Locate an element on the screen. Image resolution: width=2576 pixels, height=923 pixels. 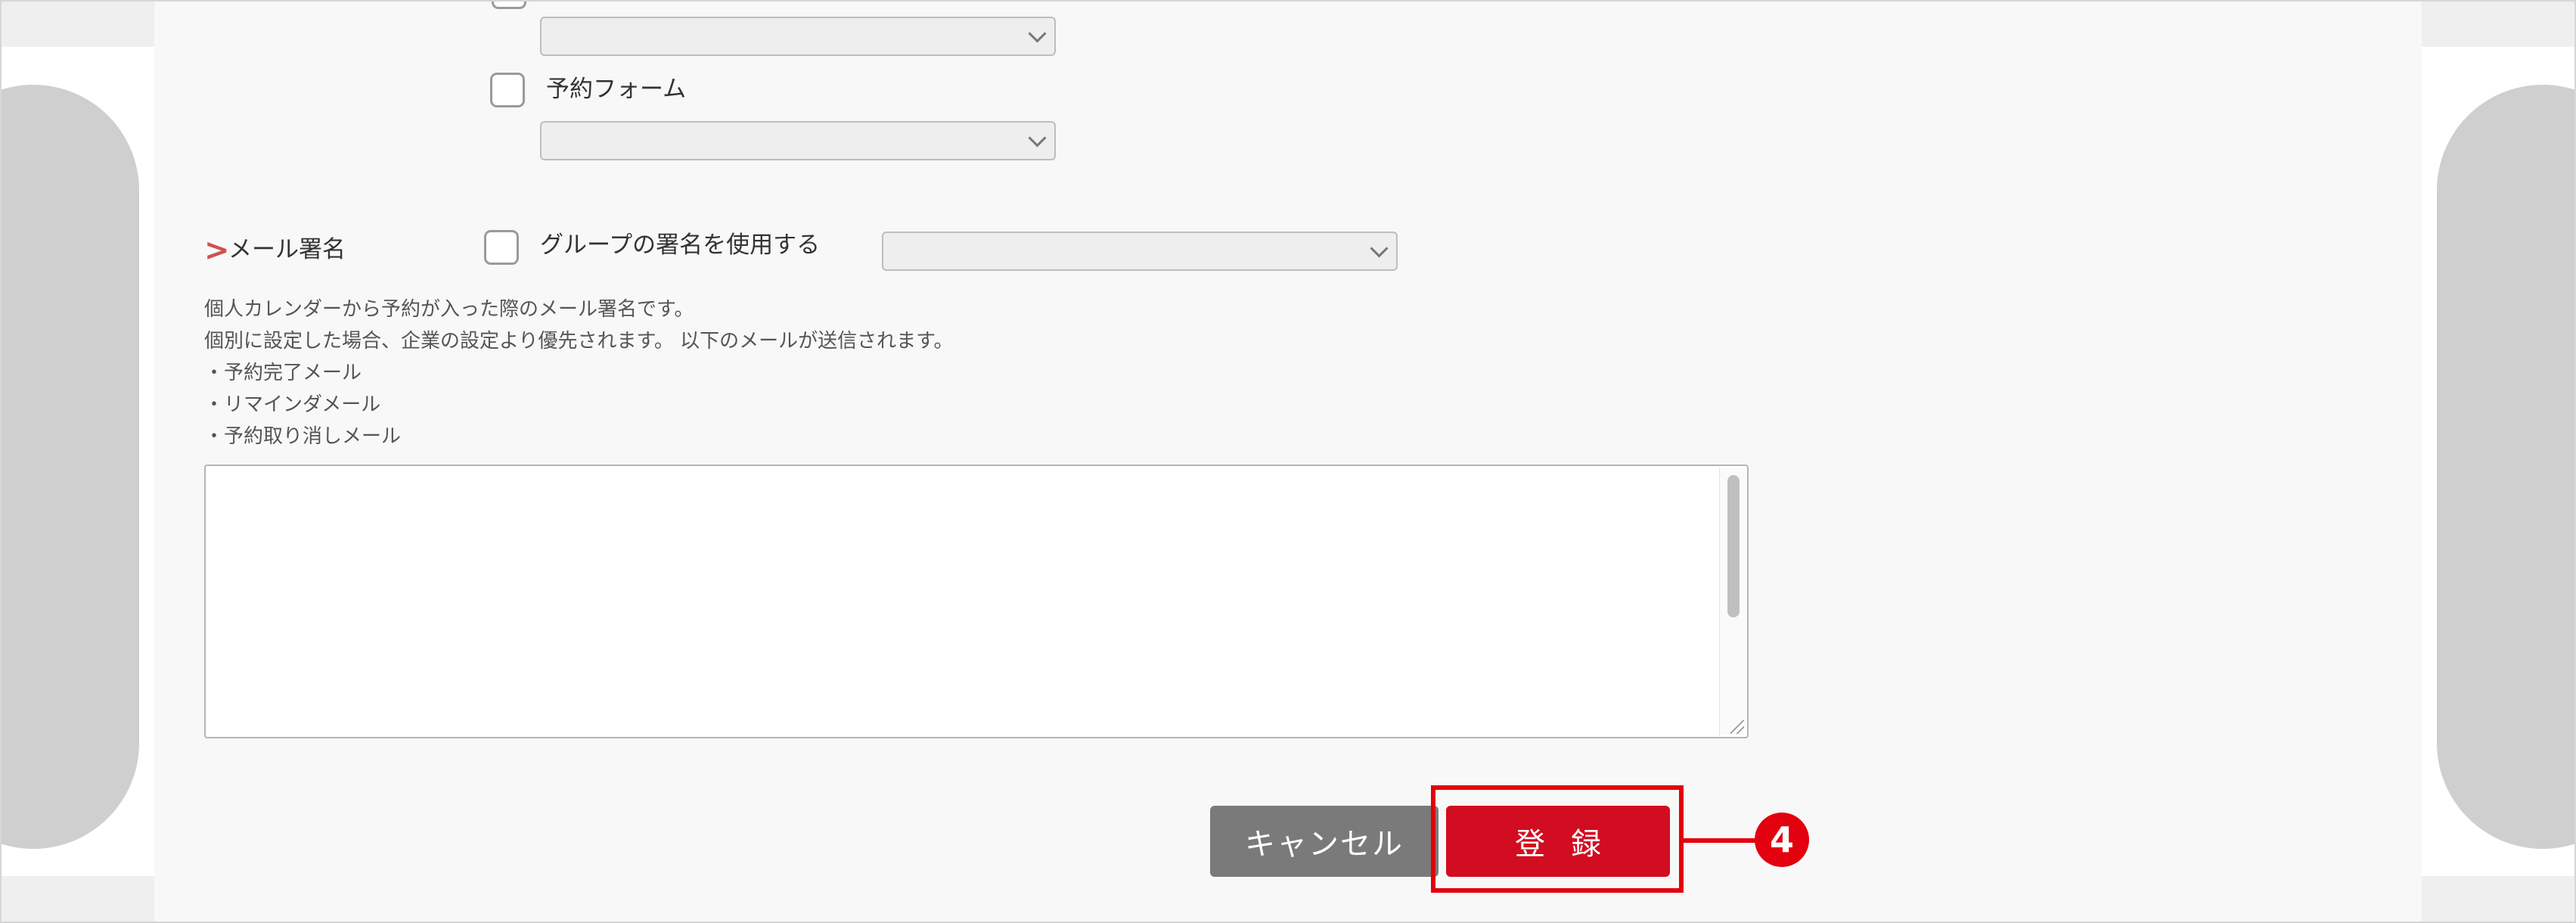
reservation-form-label: 予約フォーム is located at coordinates (616, 89).